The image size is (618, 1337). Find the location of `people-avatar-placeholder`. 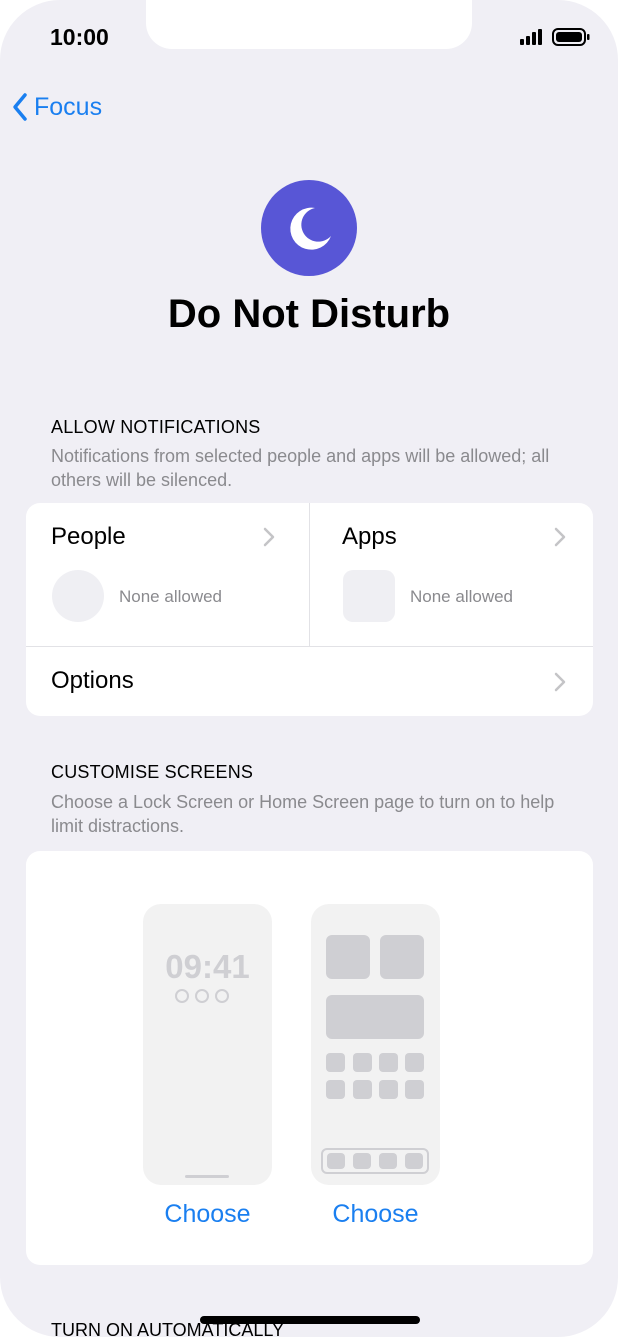

people-avatar-placeholder is located at coordinates (78, 596).